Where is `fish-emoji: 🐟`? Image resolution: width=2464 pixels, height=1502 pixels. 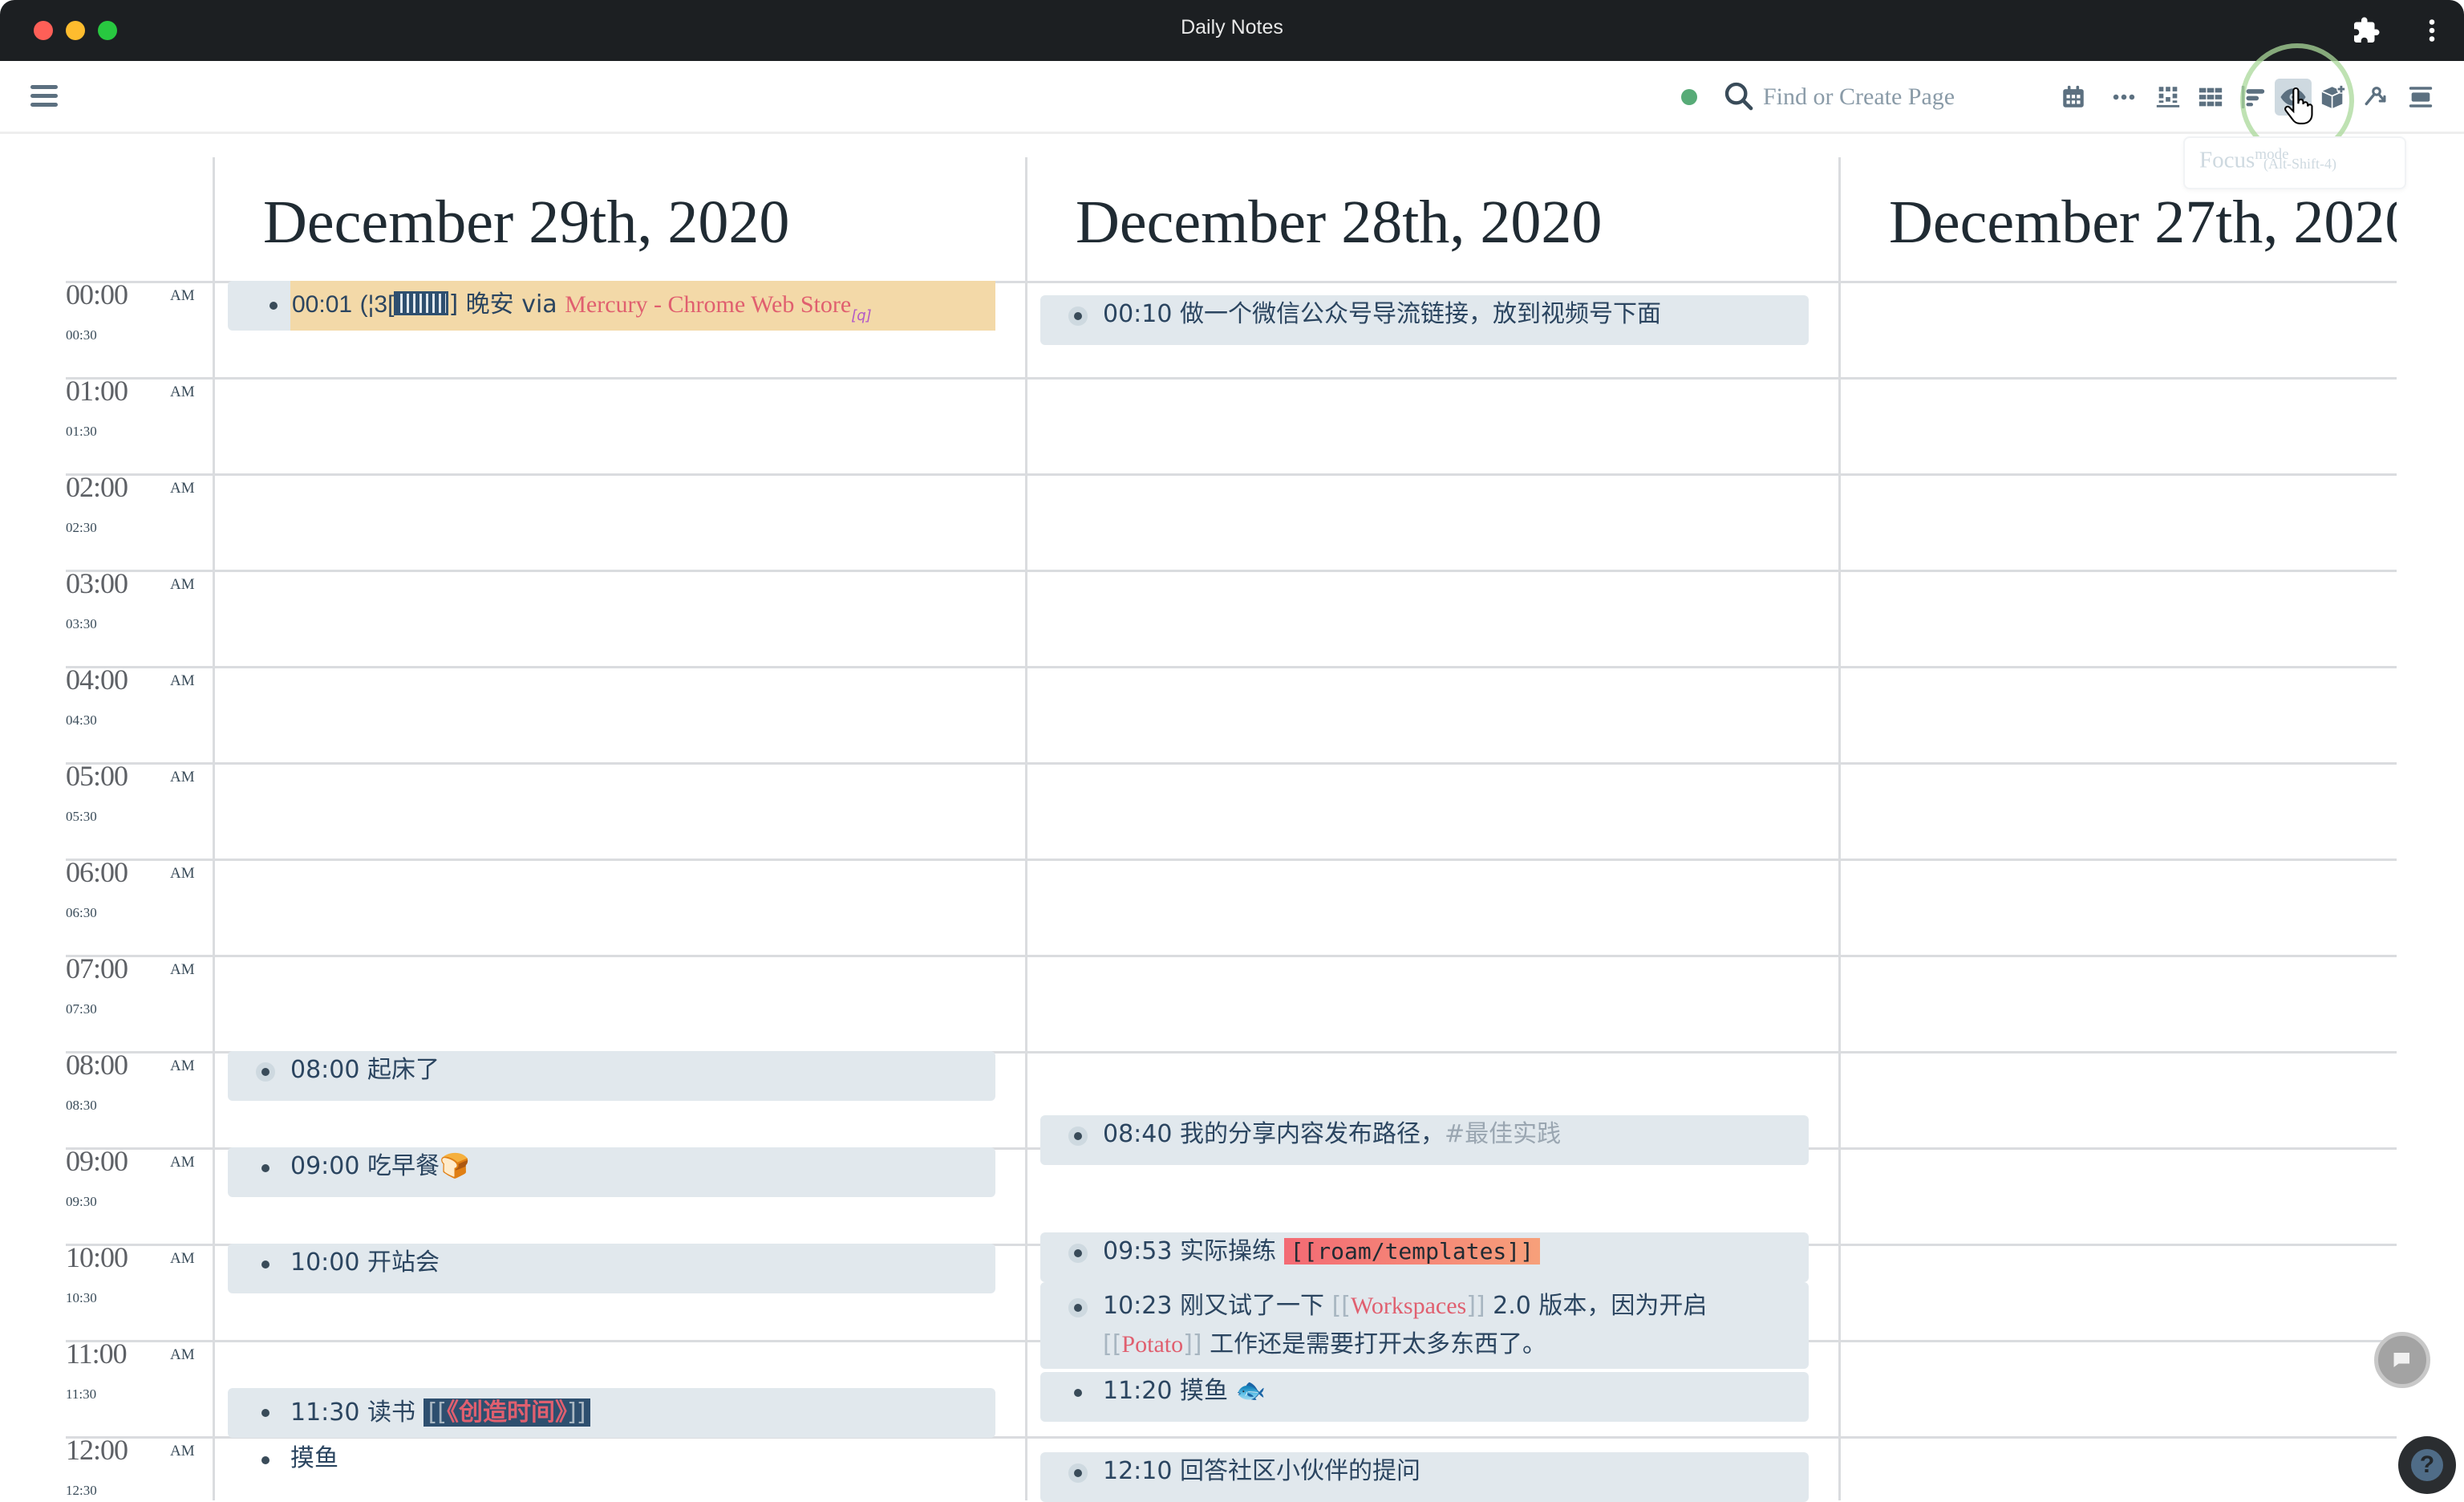
fish-emoji: 🐟 is located at coordinates (1250, 1391).